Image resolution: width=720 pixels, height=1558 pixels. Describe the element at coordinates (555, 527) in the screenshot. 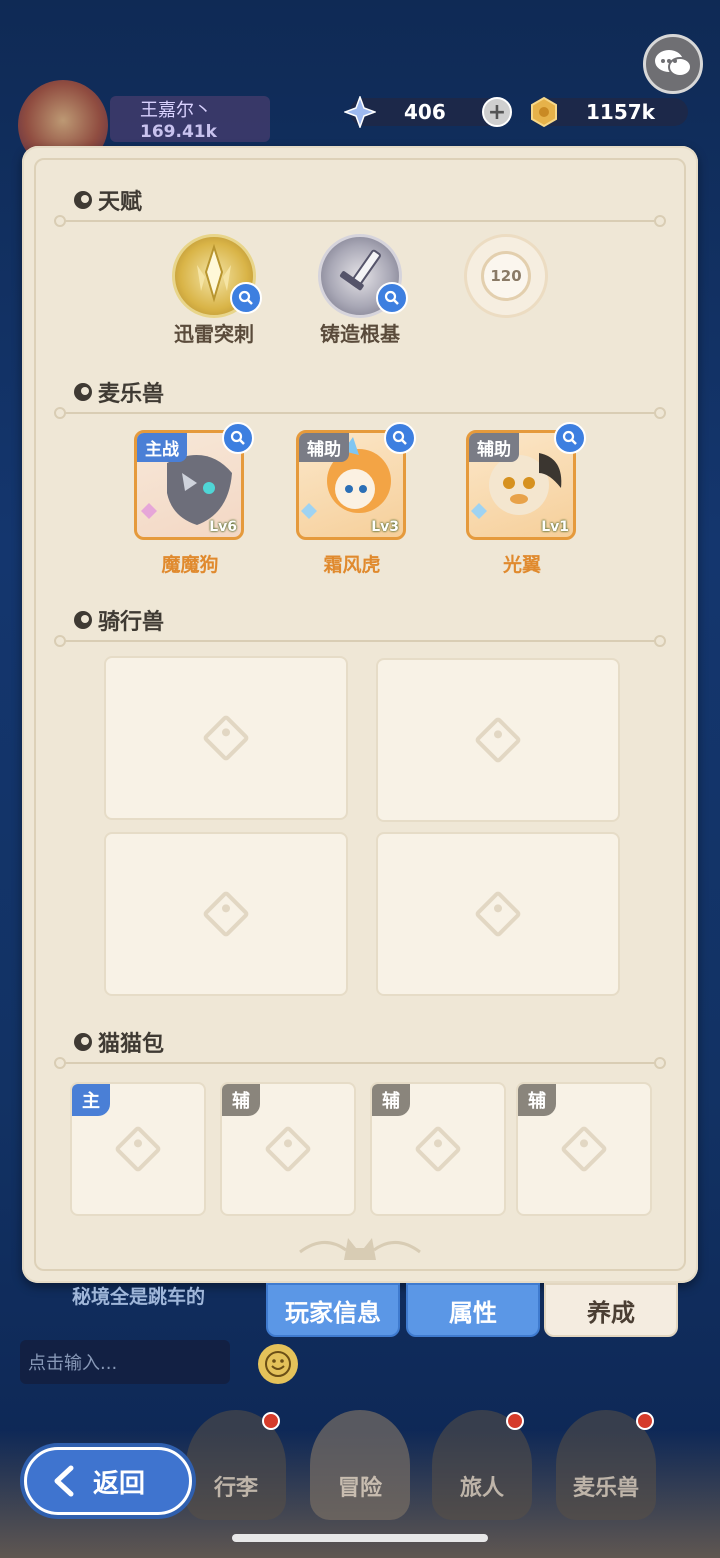

I see `pet-level: Lv1` at that location.